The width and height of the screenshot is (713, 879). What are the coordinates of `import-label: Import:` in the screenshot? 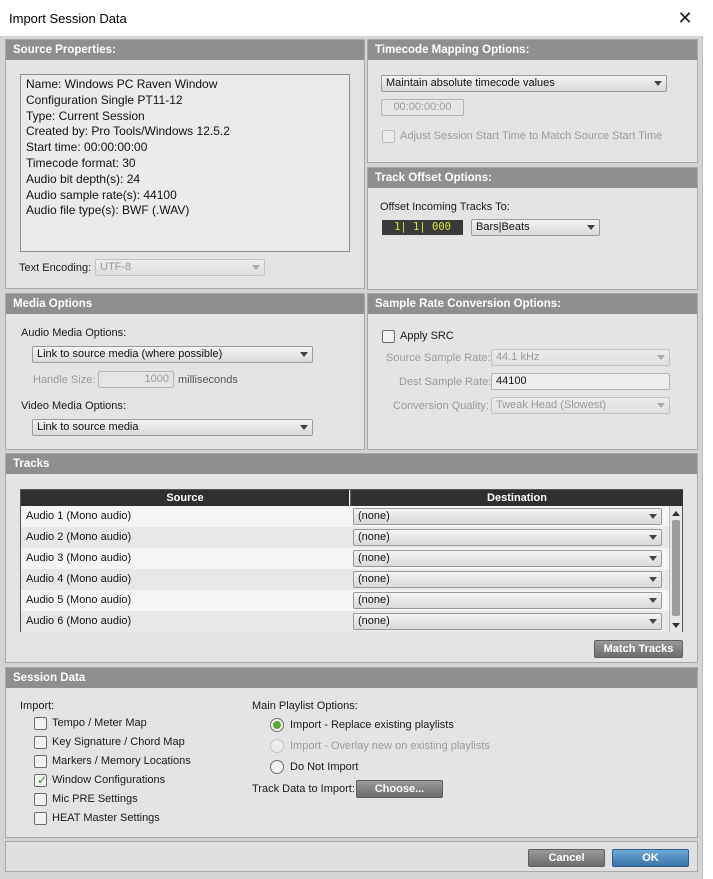 It's located at (37, 706).